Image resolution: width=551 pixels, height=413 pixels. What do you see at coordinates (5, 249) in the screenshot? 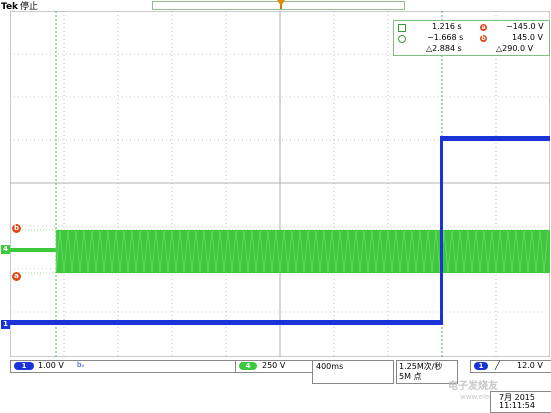
I see `ch4-marker-icon: 4` at bounding box center [5, 249].